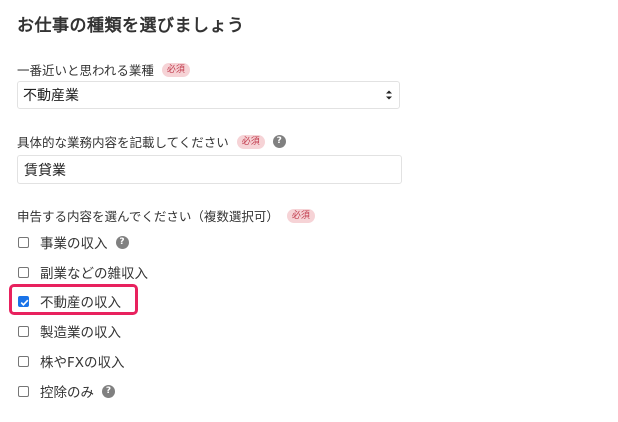 Image resolution: width=618 pixels, height=422 pixels. I want to click on checkbox-checked, so click(23, 301).